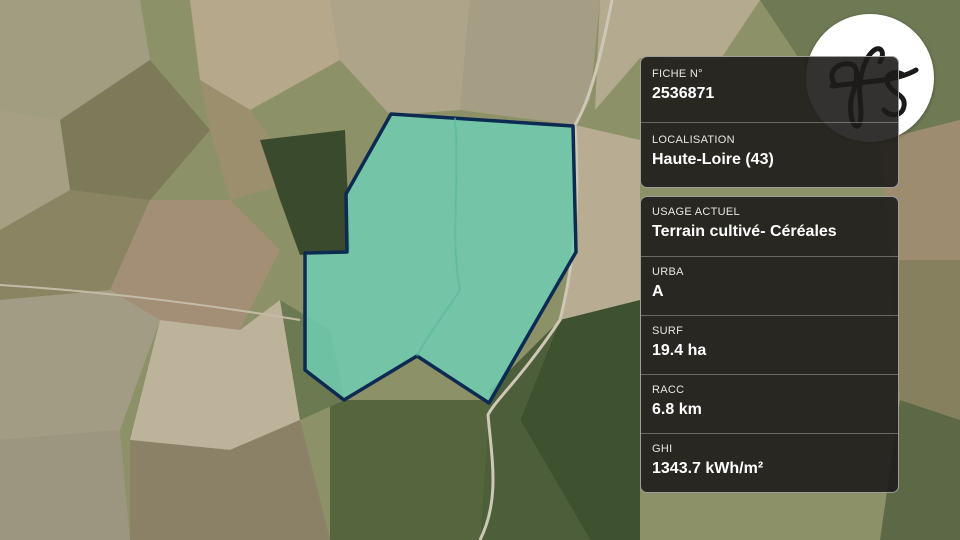 The image size is (960, 540). I want to click on info-label: FICHE N°, so click(677, 74).